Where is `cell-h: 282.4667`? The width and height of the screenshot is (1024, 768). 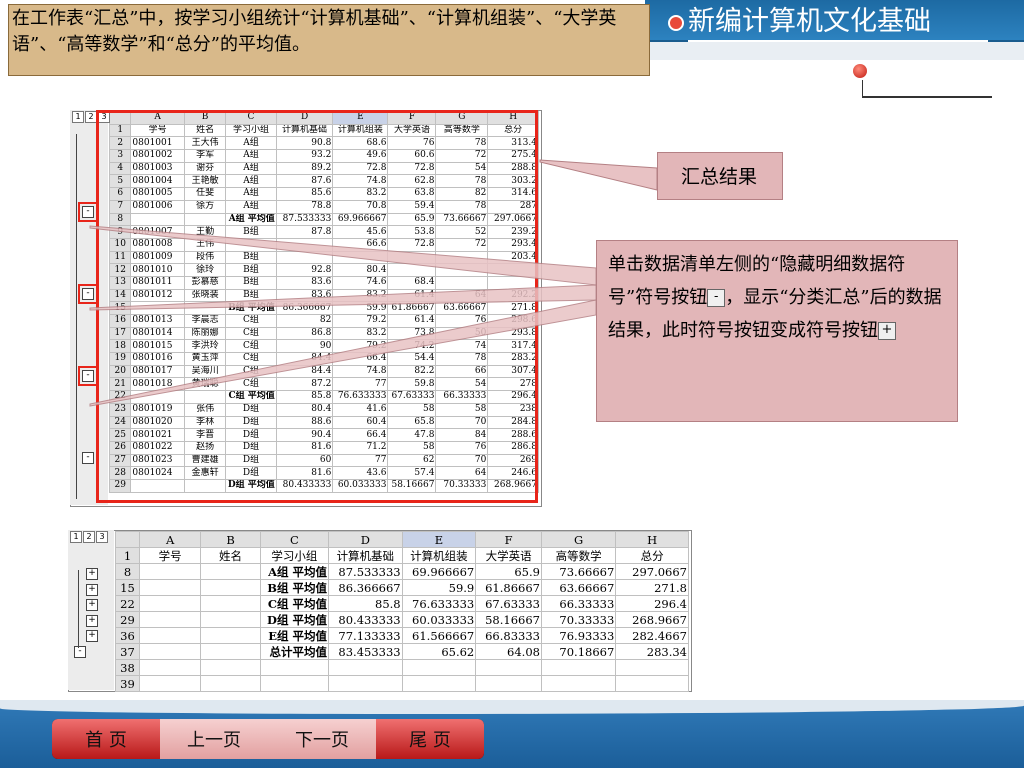
cell-h: 282.4667 is located at coordinates (652, 635).